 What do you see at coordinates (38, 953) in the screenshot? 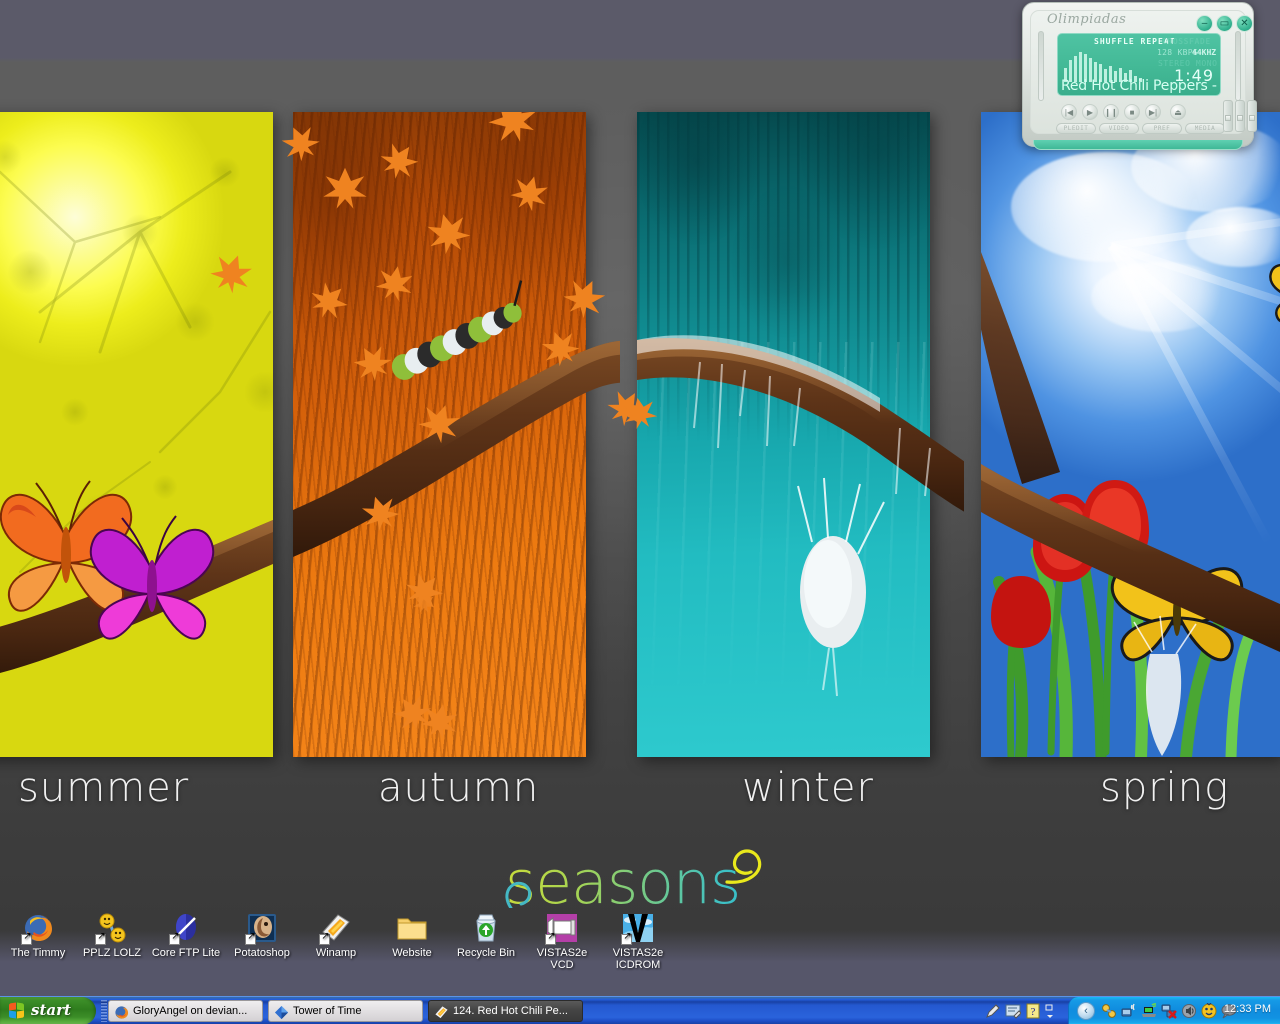
I see `desktop-icon-label: The Timmy` at bounding box center [38, 953].